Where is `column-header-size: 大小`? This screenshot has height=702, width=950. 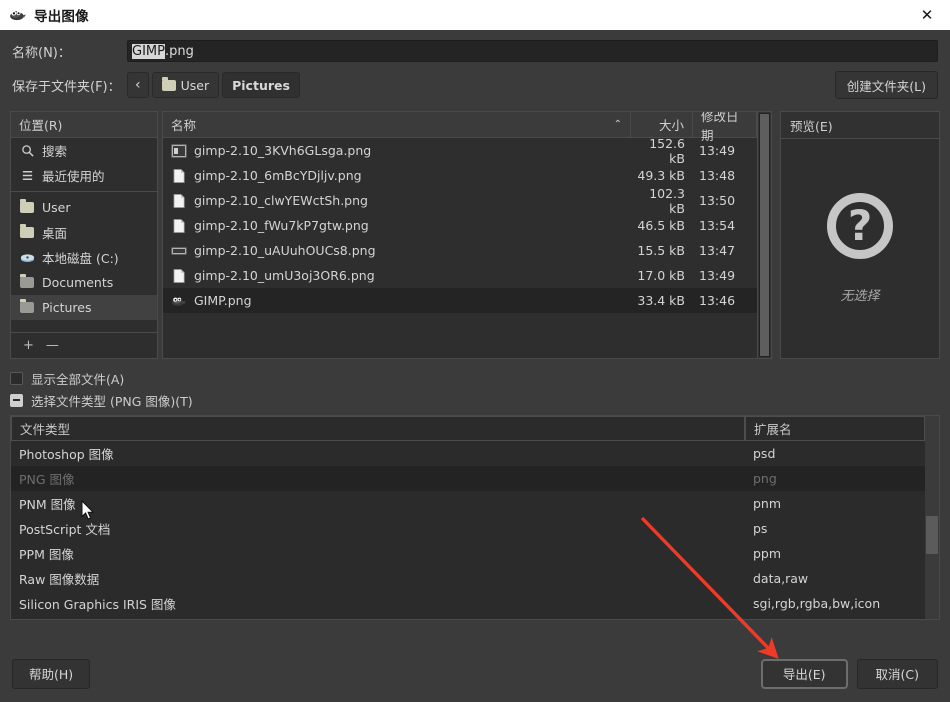 column-header-size: 大小 is located at coordinates (662, 124).